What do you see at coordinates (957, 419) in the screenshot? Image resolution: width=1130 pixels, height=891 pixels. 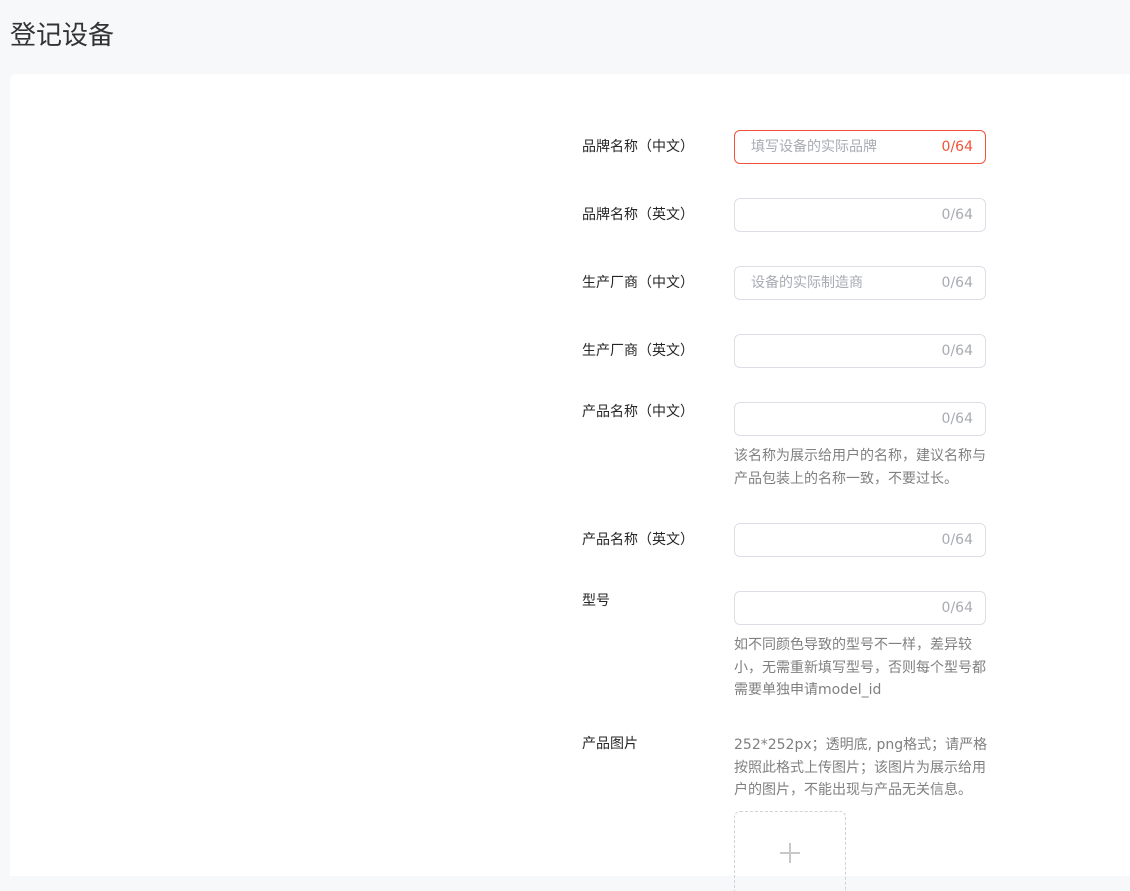 I see `product-cn-counter: 0/64` at bounding box center [957, 419].